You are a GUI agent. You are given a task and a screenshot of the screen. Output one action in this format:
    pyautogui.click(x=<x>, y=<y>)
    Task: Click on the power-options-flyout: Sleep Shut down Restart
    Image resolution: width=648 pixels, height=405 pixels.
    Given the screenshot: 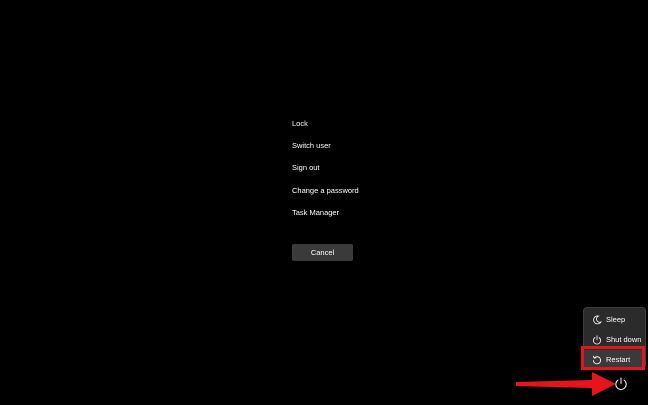 What is the action you would take?
    pyautogui.click(x=614, y=338)
    